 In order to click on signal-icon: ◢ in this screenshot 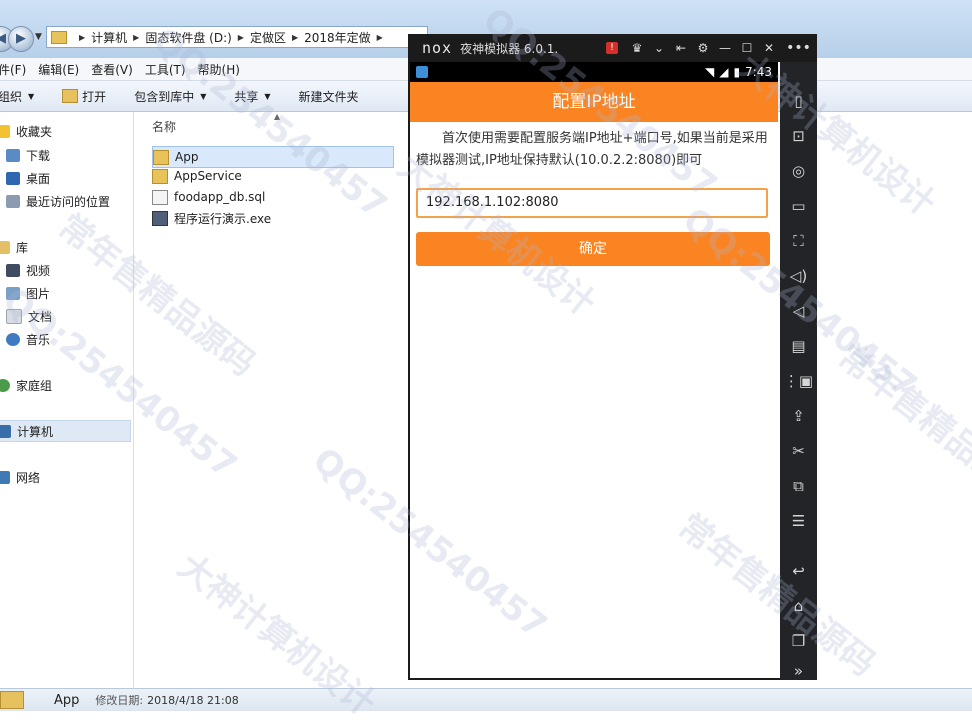, I will do `click(724, 72)`.